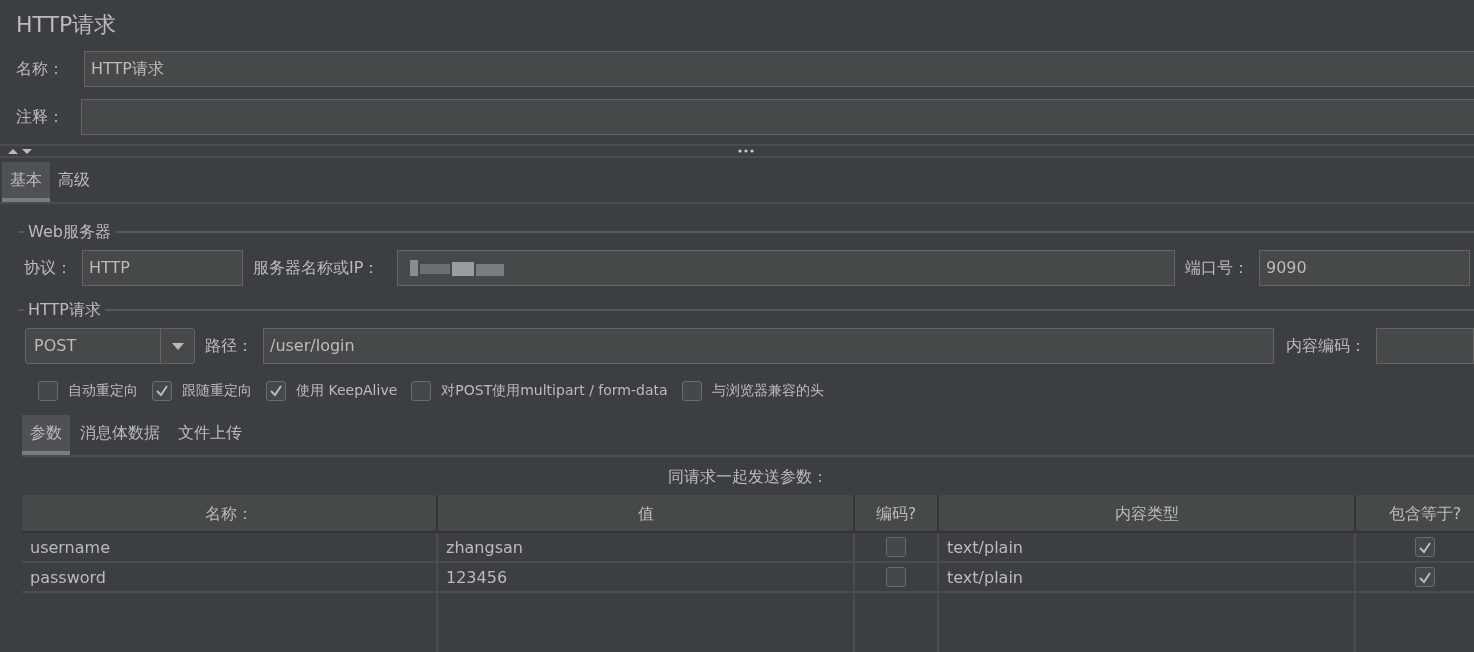 Image resolution: width=1474 pixels, height=652 pixels. What do you see at coordinates (646, 578) in the screenshot?
I see `table-cell: 123456` at bounding box center [646, 578].